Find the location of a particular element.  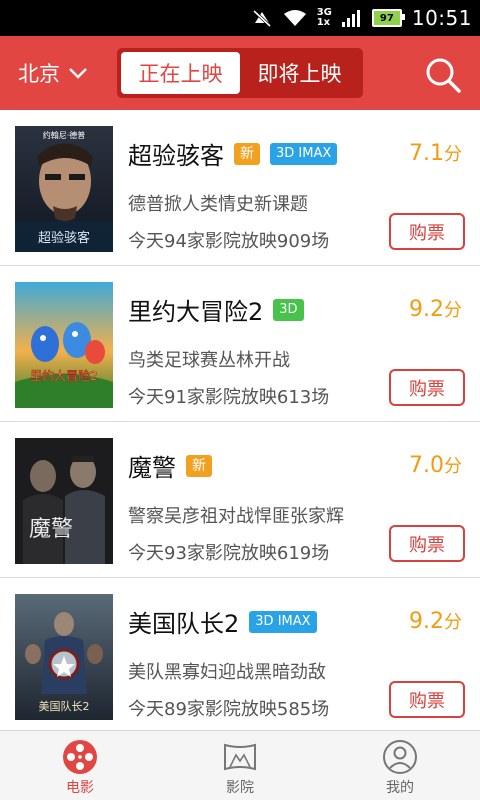

cinema-screen-icon is located at coordinates (240, 757).